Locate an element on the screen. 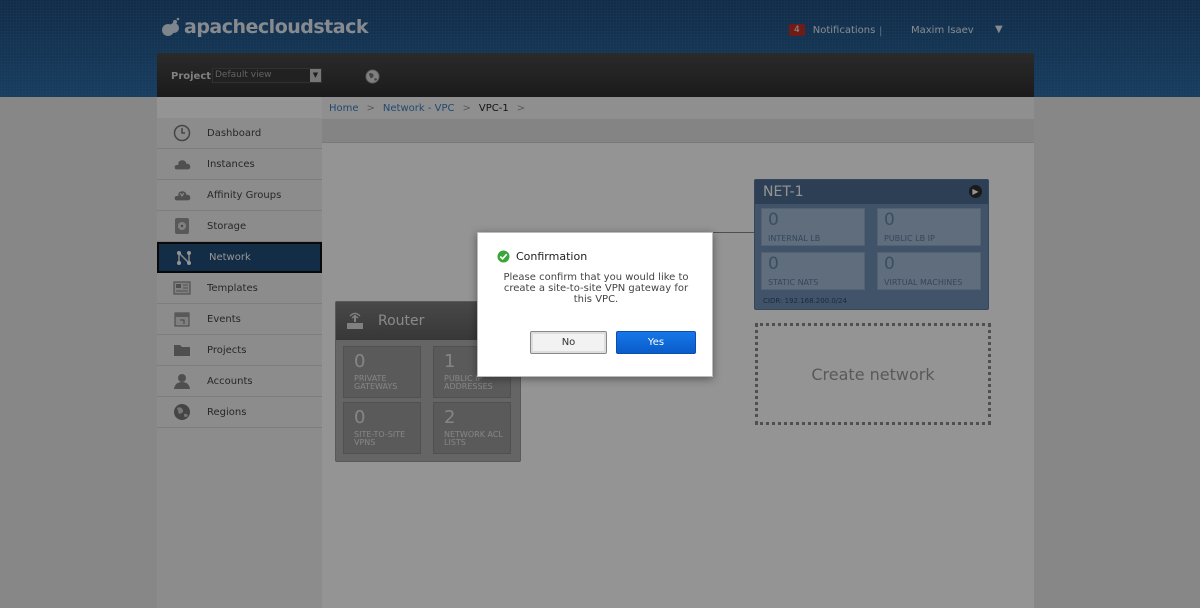  dialog-header: Confirmation is located at coordinates (542, 256).